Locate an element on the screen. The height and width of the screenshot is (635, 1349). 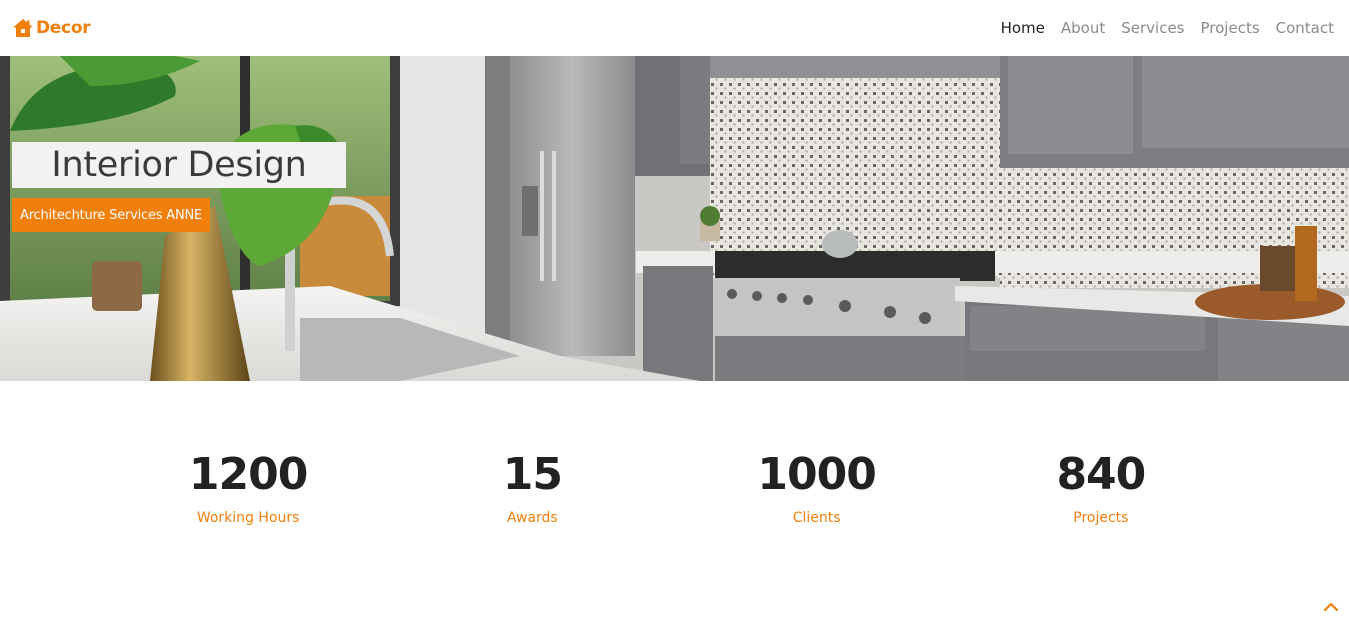
hero-title-box: Interior Design is located at coordinates (179, 165).